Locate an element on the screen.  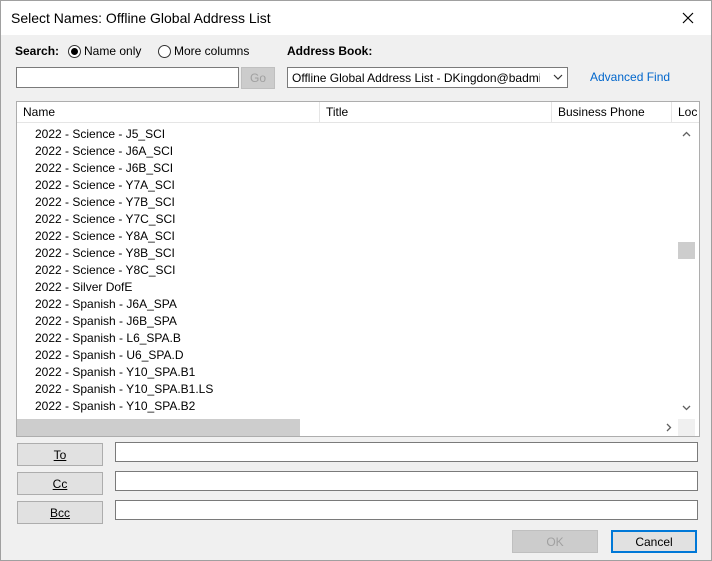
list-item: 2022 - Spanish - L6_SPA.B is located at coordinates (108, 338).